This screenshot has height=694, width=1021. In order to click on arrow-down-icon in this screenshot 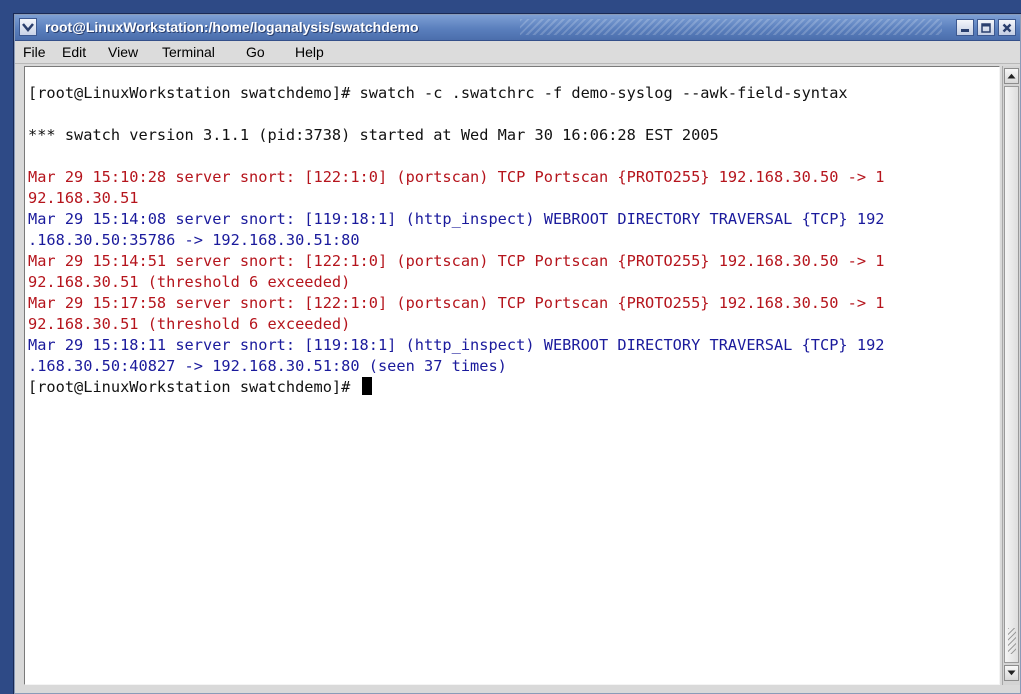, I will do `click(1011, 673)`.